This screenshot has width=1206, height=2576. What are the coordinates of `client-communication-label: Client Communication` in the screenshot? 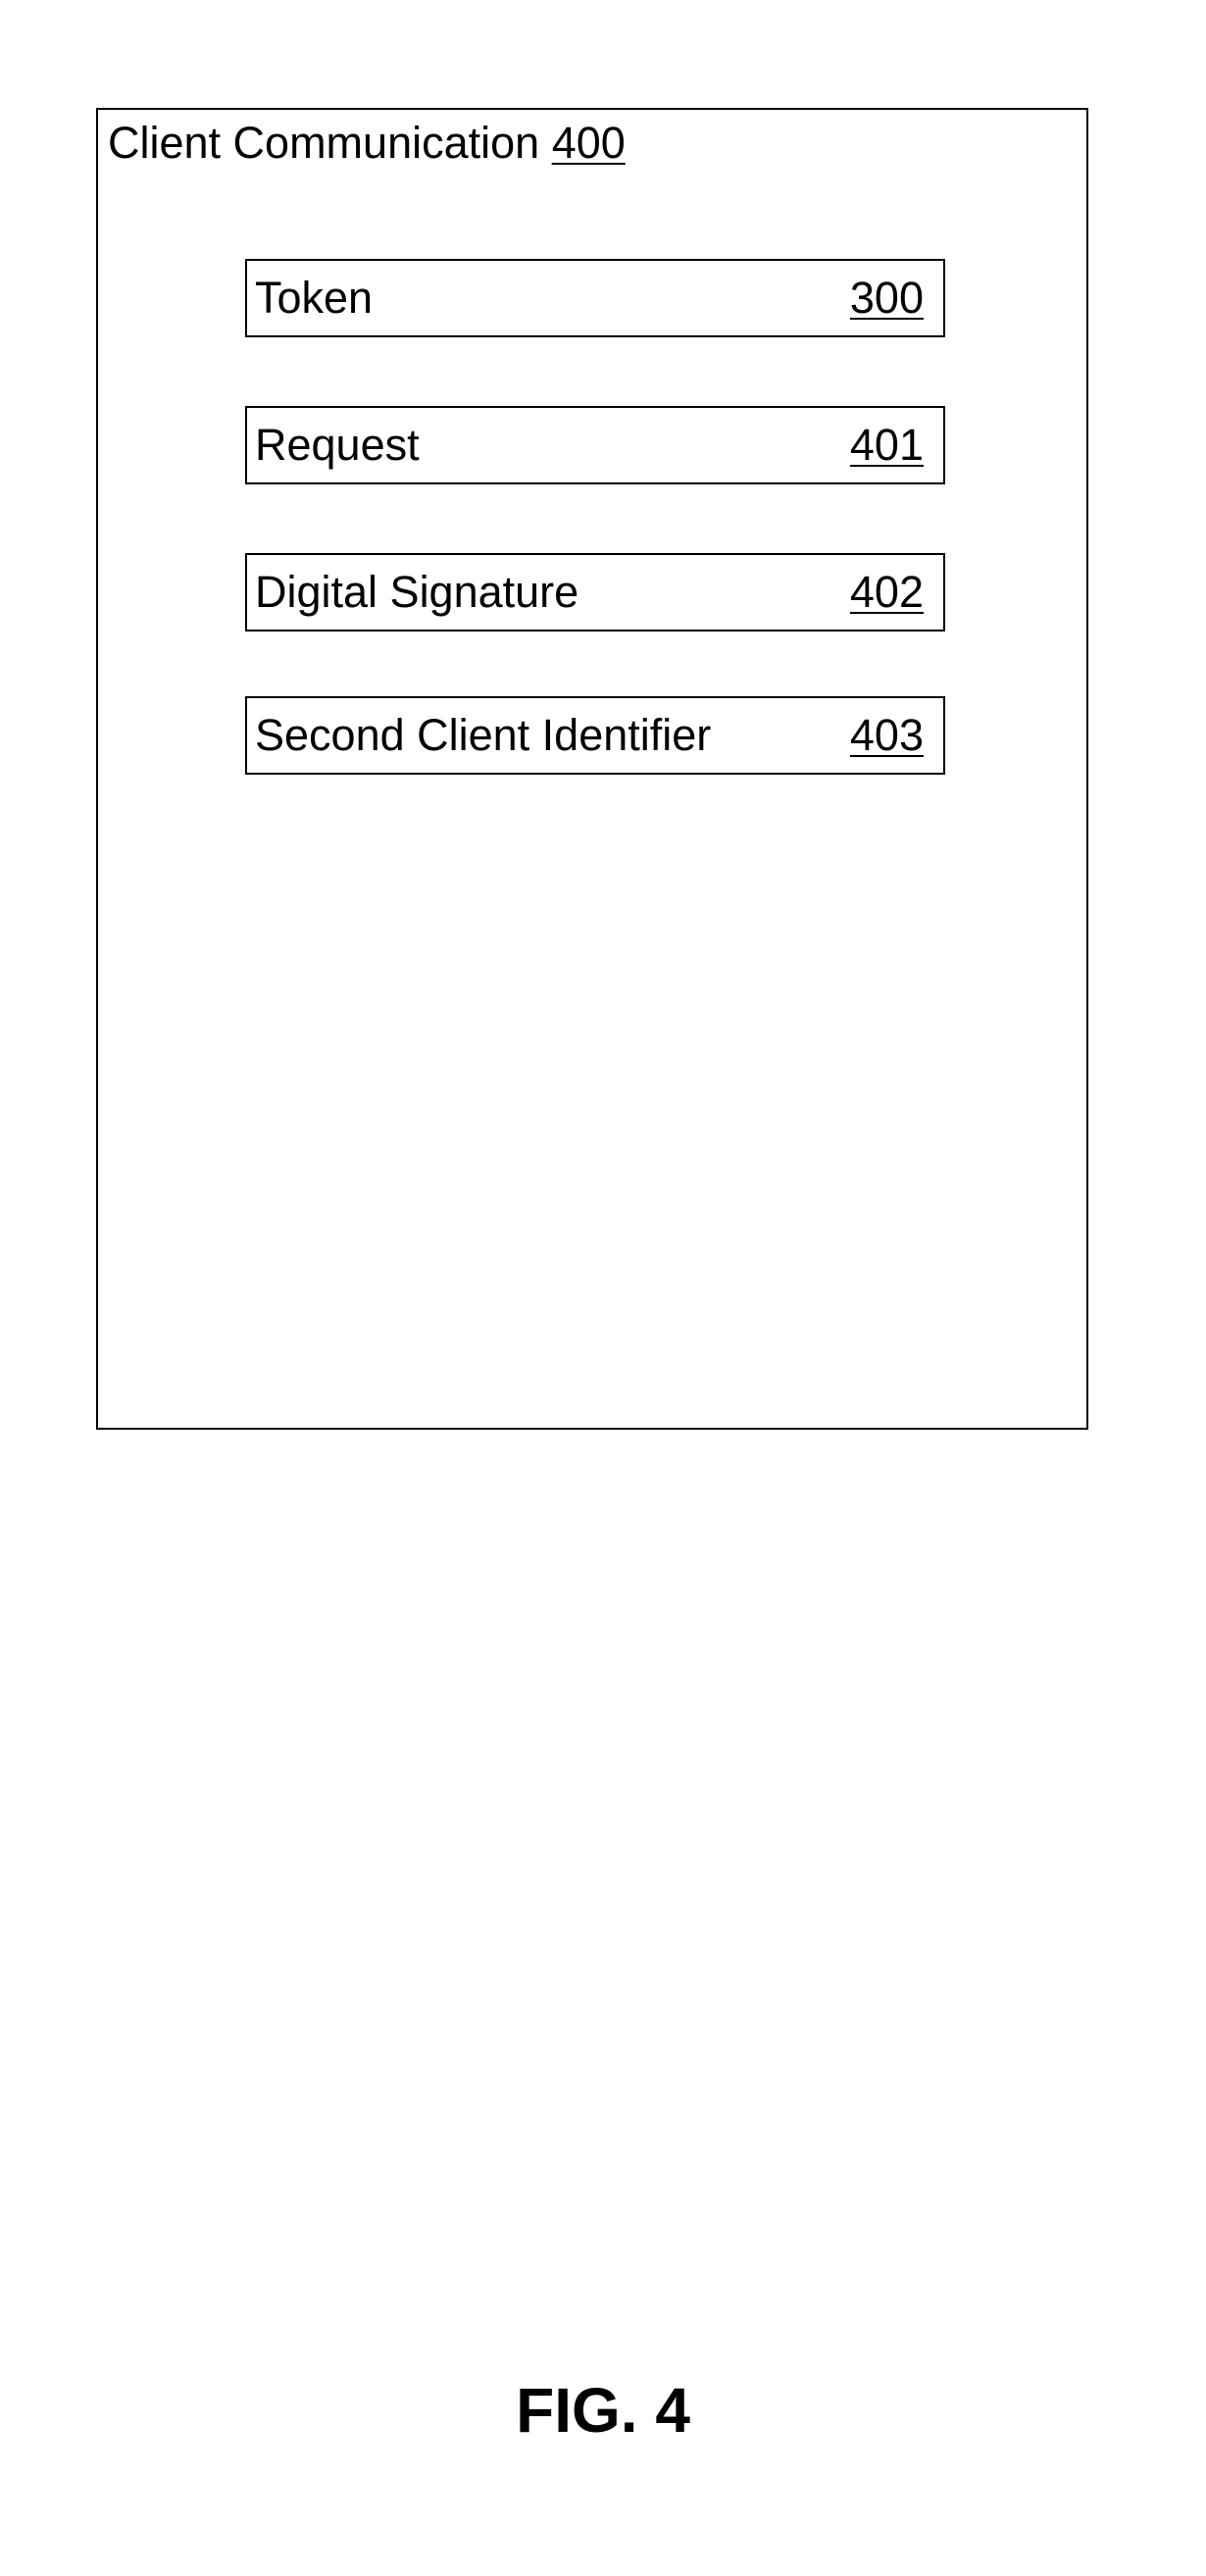 It's located at (323, 143).